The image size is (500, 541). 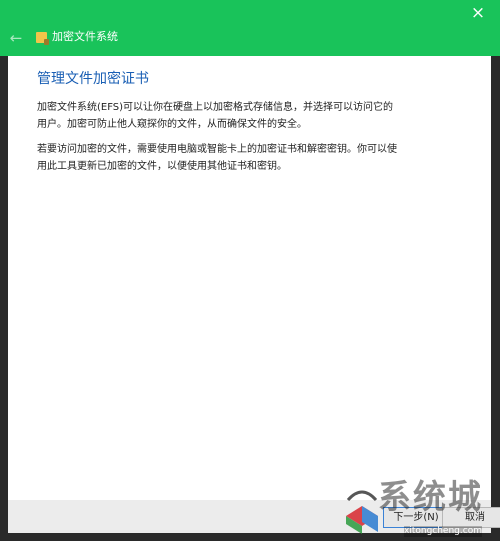 I want to click on back-arrow-icon: ←, so click(x=16, y=38).